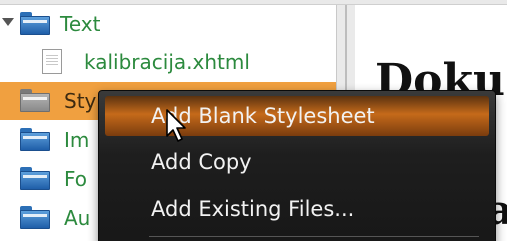  Describe the element at coordinates (76, 179) in the screenshot. I see `tree-item-label: Fo` at that location.